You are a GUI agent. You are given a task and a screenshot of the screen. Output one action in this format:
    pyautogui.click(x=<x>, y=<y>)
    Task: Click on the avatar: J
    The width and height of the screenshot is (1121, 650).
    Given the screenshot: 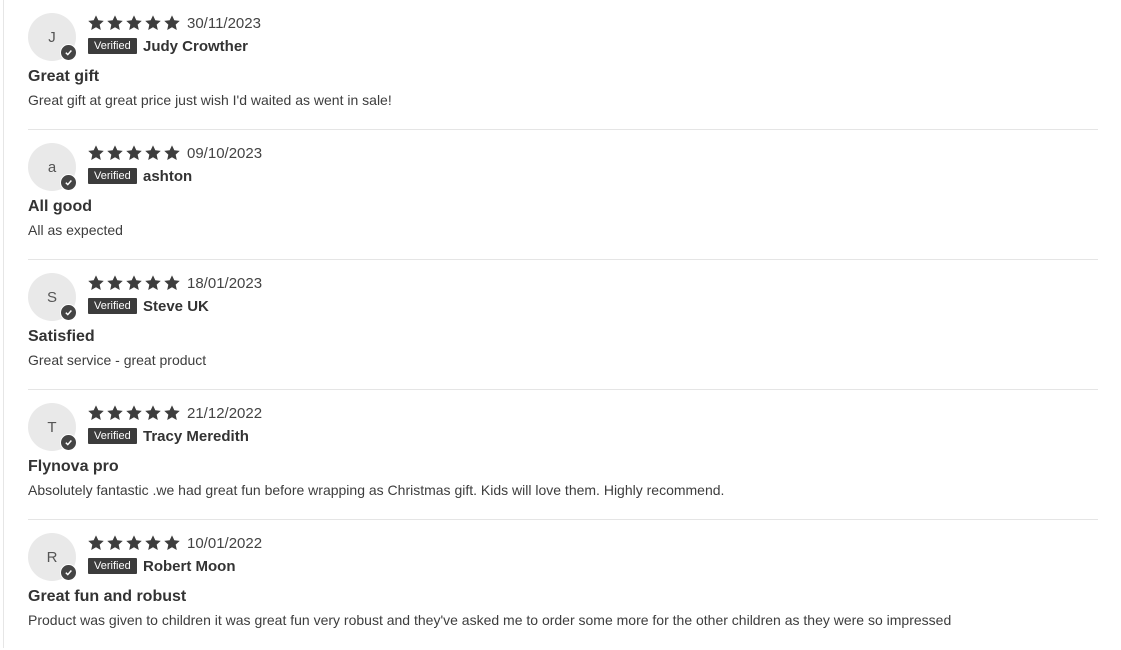 What is the action you would take?
    pyautogui.click(x=52, y=37)
    